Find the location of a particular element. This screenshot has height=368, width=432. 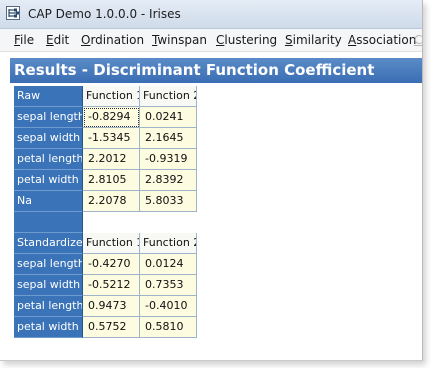

value-cell: 0.9473 is located at coordinates (111, 306).